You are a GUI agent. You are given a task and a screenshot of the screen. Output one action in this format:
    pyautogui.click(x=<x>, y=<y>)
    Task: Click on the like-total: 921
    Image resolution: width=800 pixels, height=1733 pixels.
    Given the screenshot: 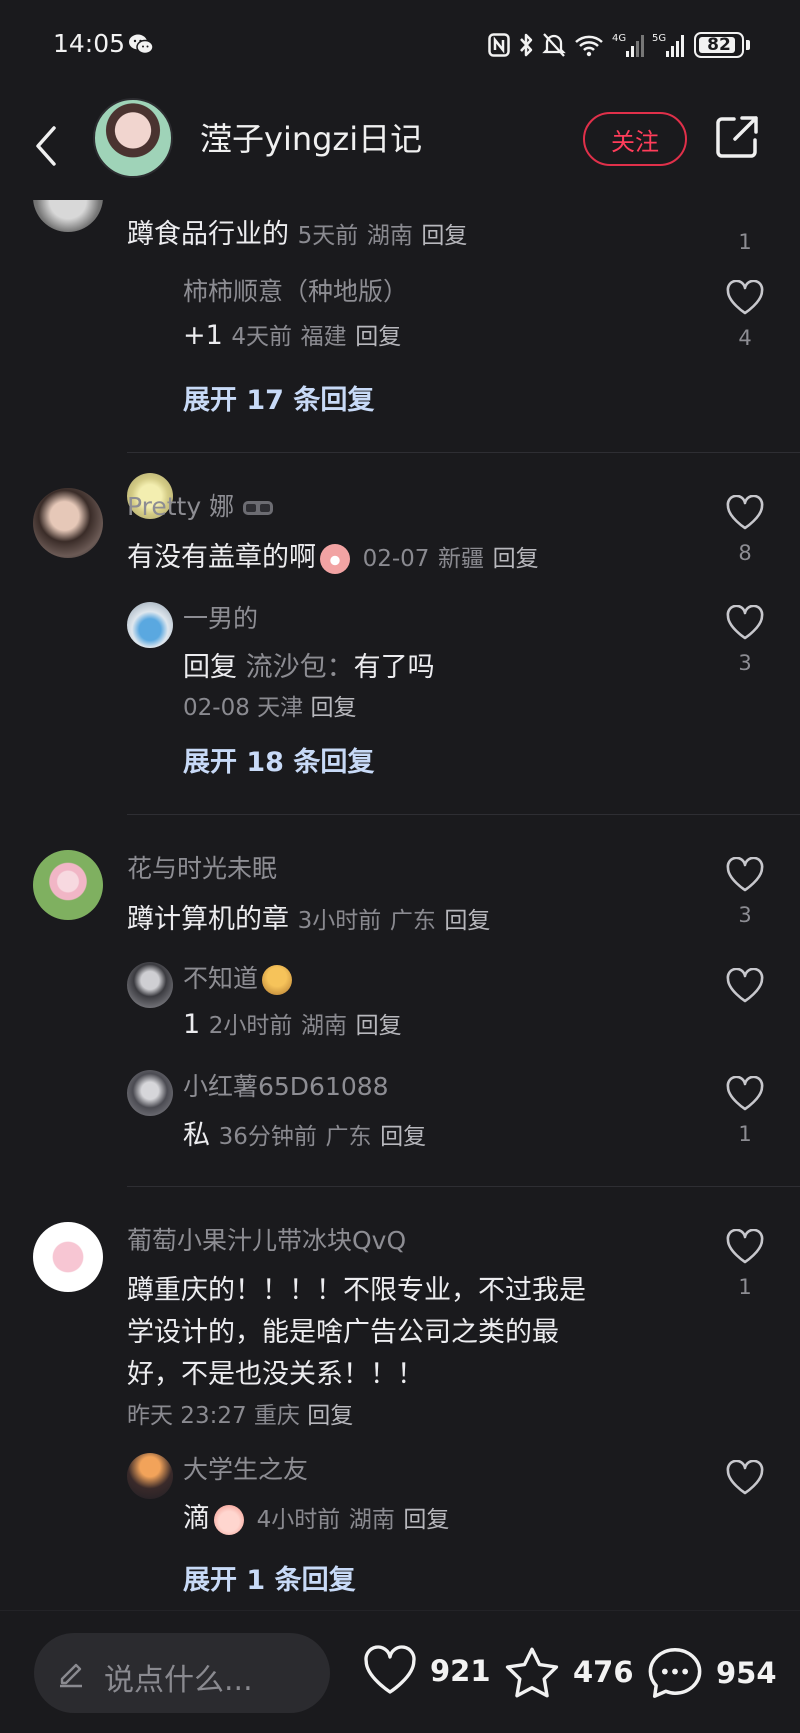 What is the action you would take?
    pyautogui.click(x=460, y=1671)
    